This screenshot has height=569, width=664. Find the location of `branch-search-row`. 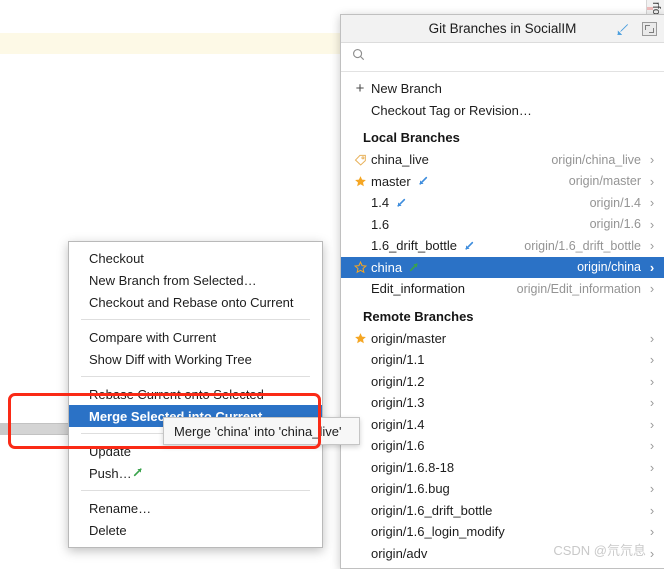

branch-search-row is located at coordinates (502, 57).